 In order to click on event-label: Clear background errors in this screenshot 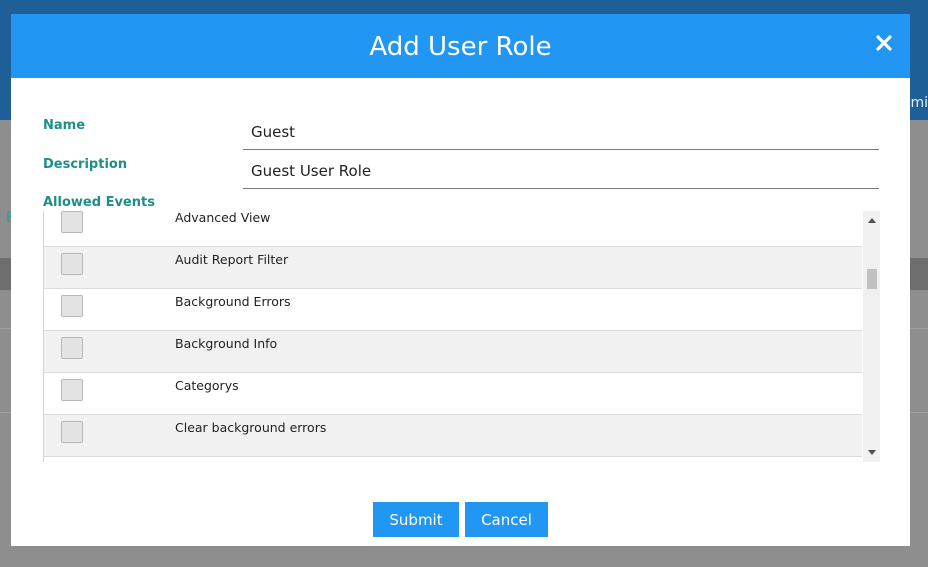, I will do `click(251, 427)`.